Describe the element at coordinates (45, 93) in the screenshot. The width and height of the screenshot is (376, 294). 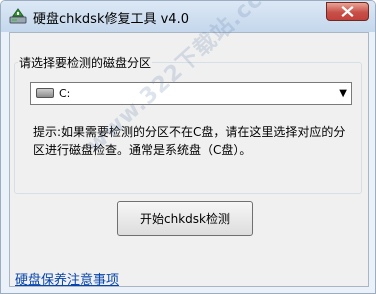
I see `hard-drive-icon` at that location.